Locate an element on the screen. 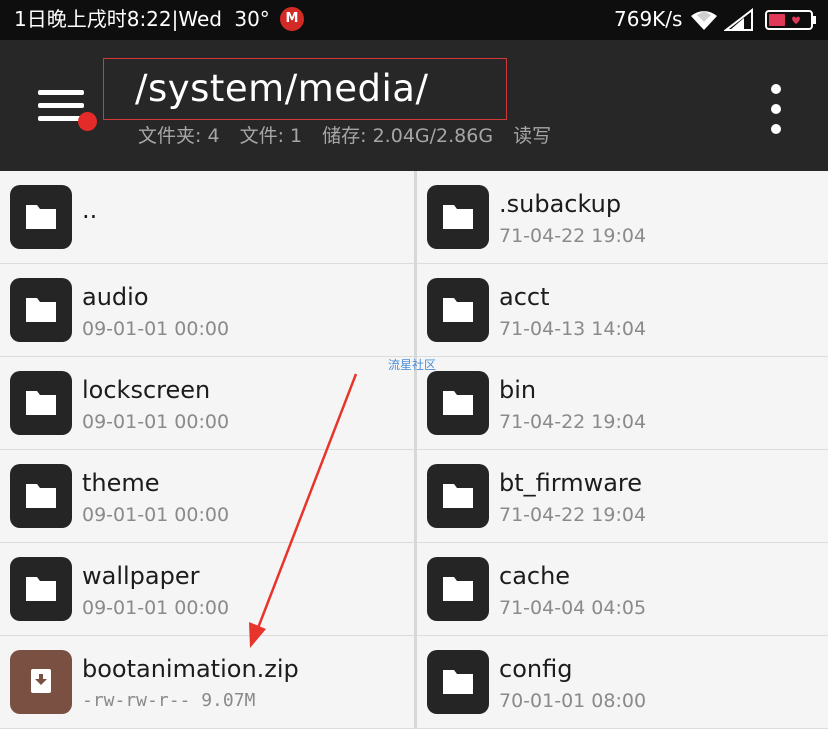 Image resolution: width=828 pixels, height=729 pixels. status-time-date: 1日晚上戌时8:22|Wed 30° is located at coordinates (142, 19).